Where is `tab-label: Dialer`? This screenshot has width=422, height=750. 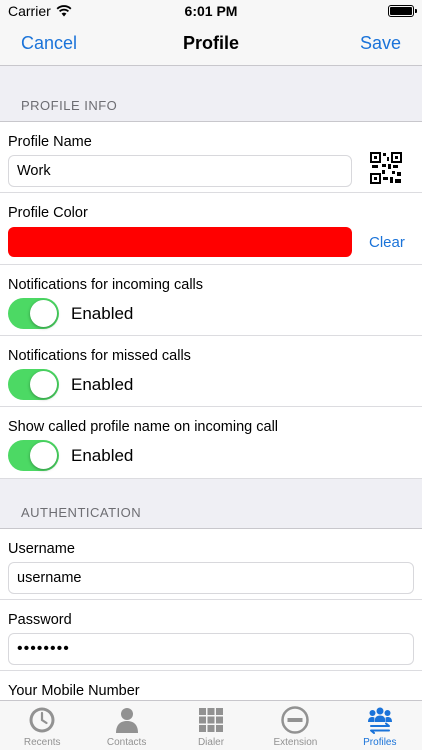
tab-label: Dialer is located at coordinates (211, 742).